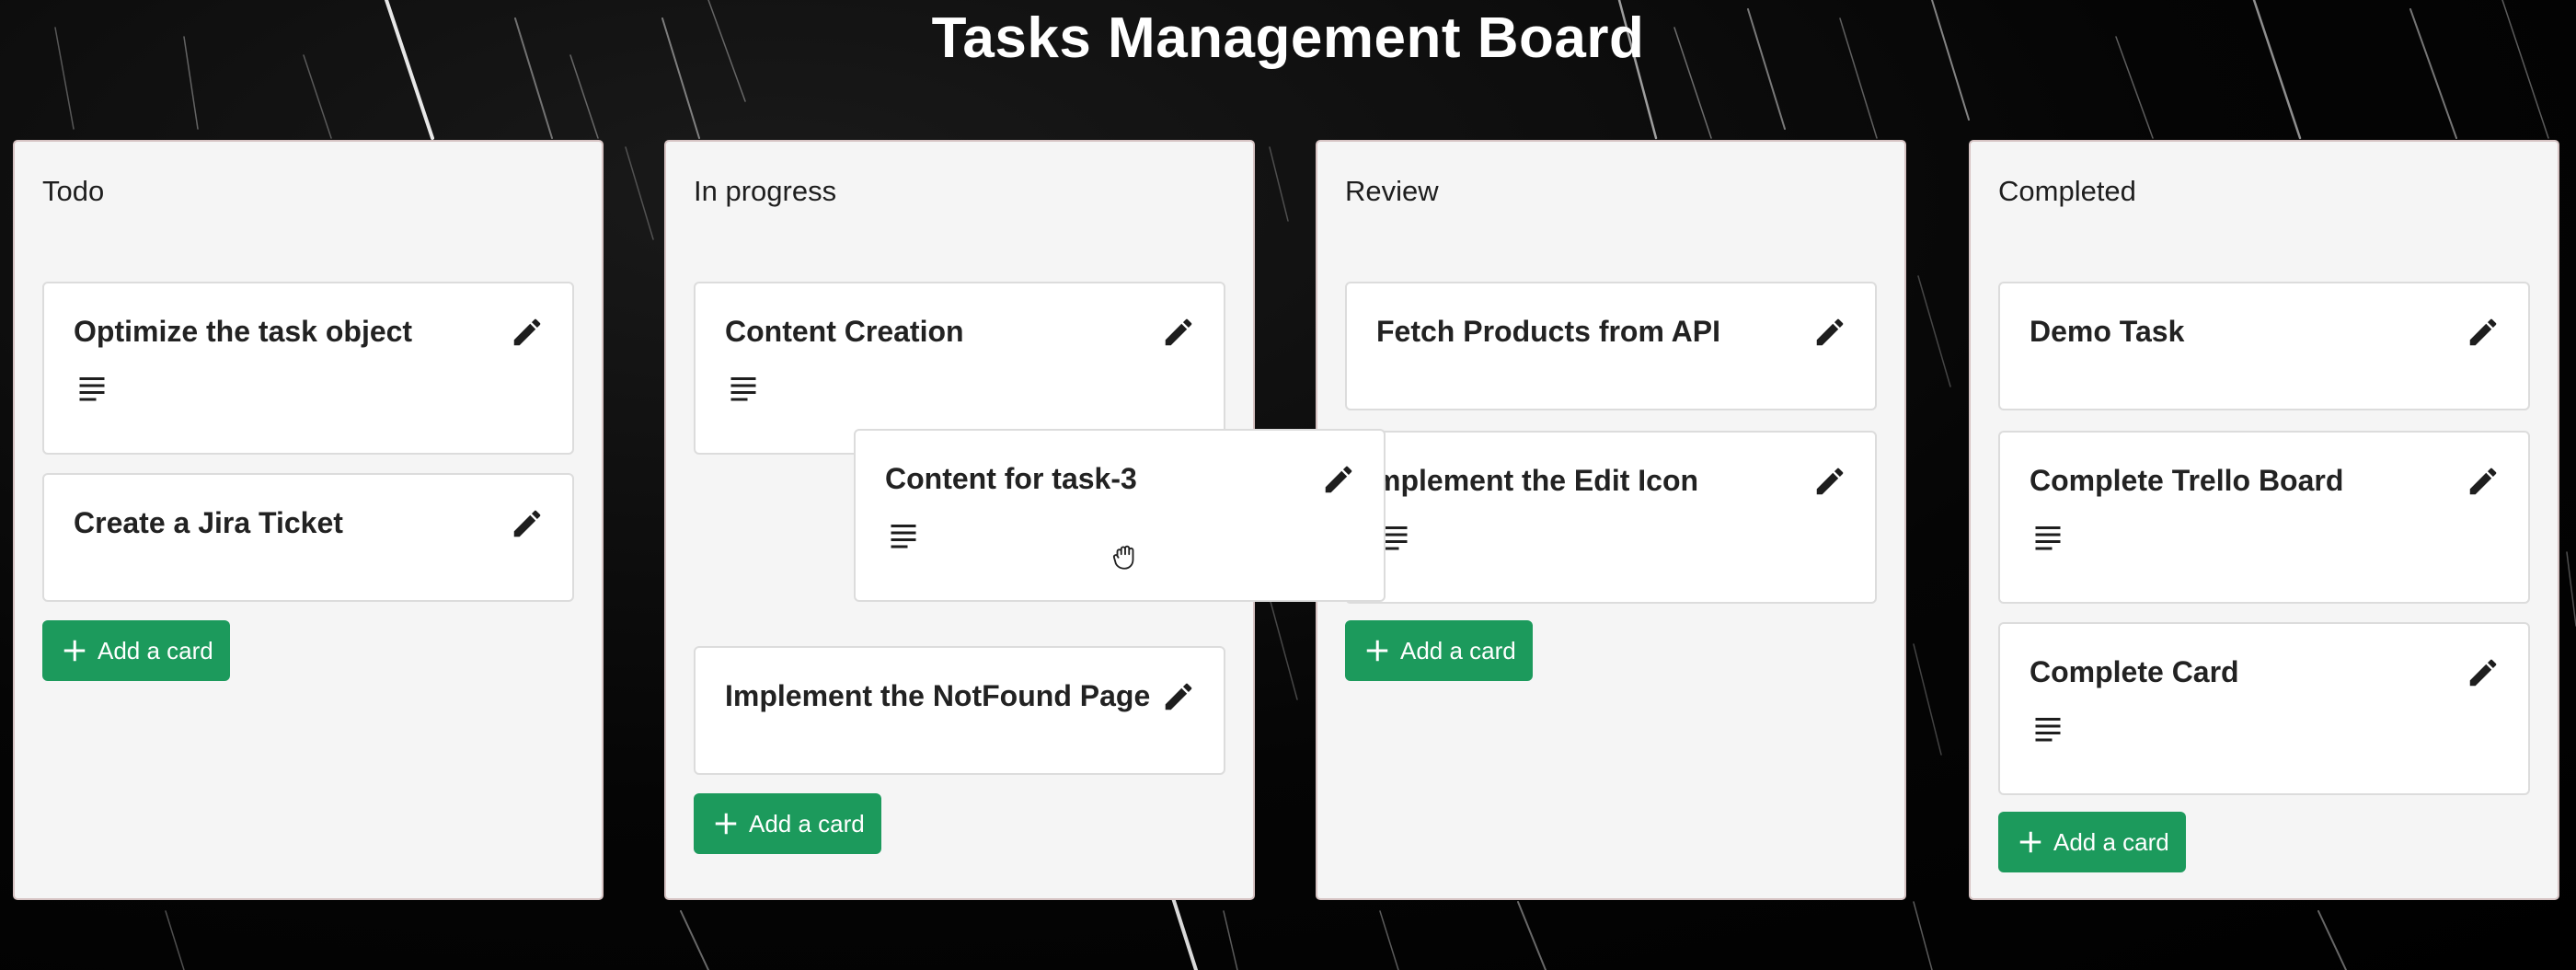 The width and height of the screenshot is (2576, 970). What do you see at coordinates (938, 695) in the screenshot?
I see `card-title: Implement the NotFound Page` at bounding box center [938, 695].